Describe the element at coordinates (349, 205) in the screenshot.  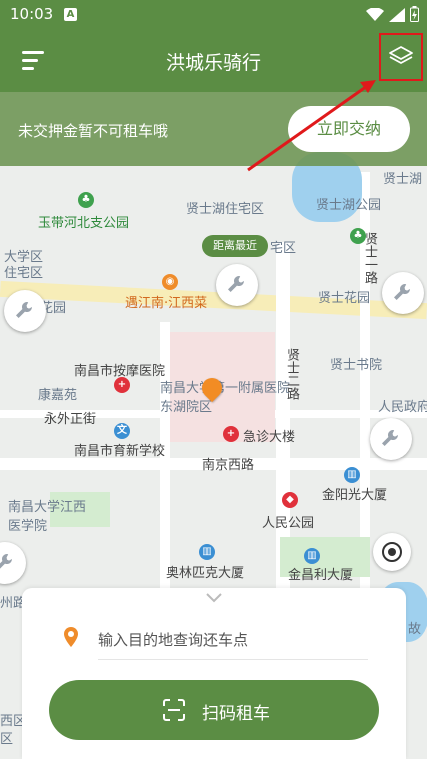
I see `map-label: 贤士湖公园` at that location.